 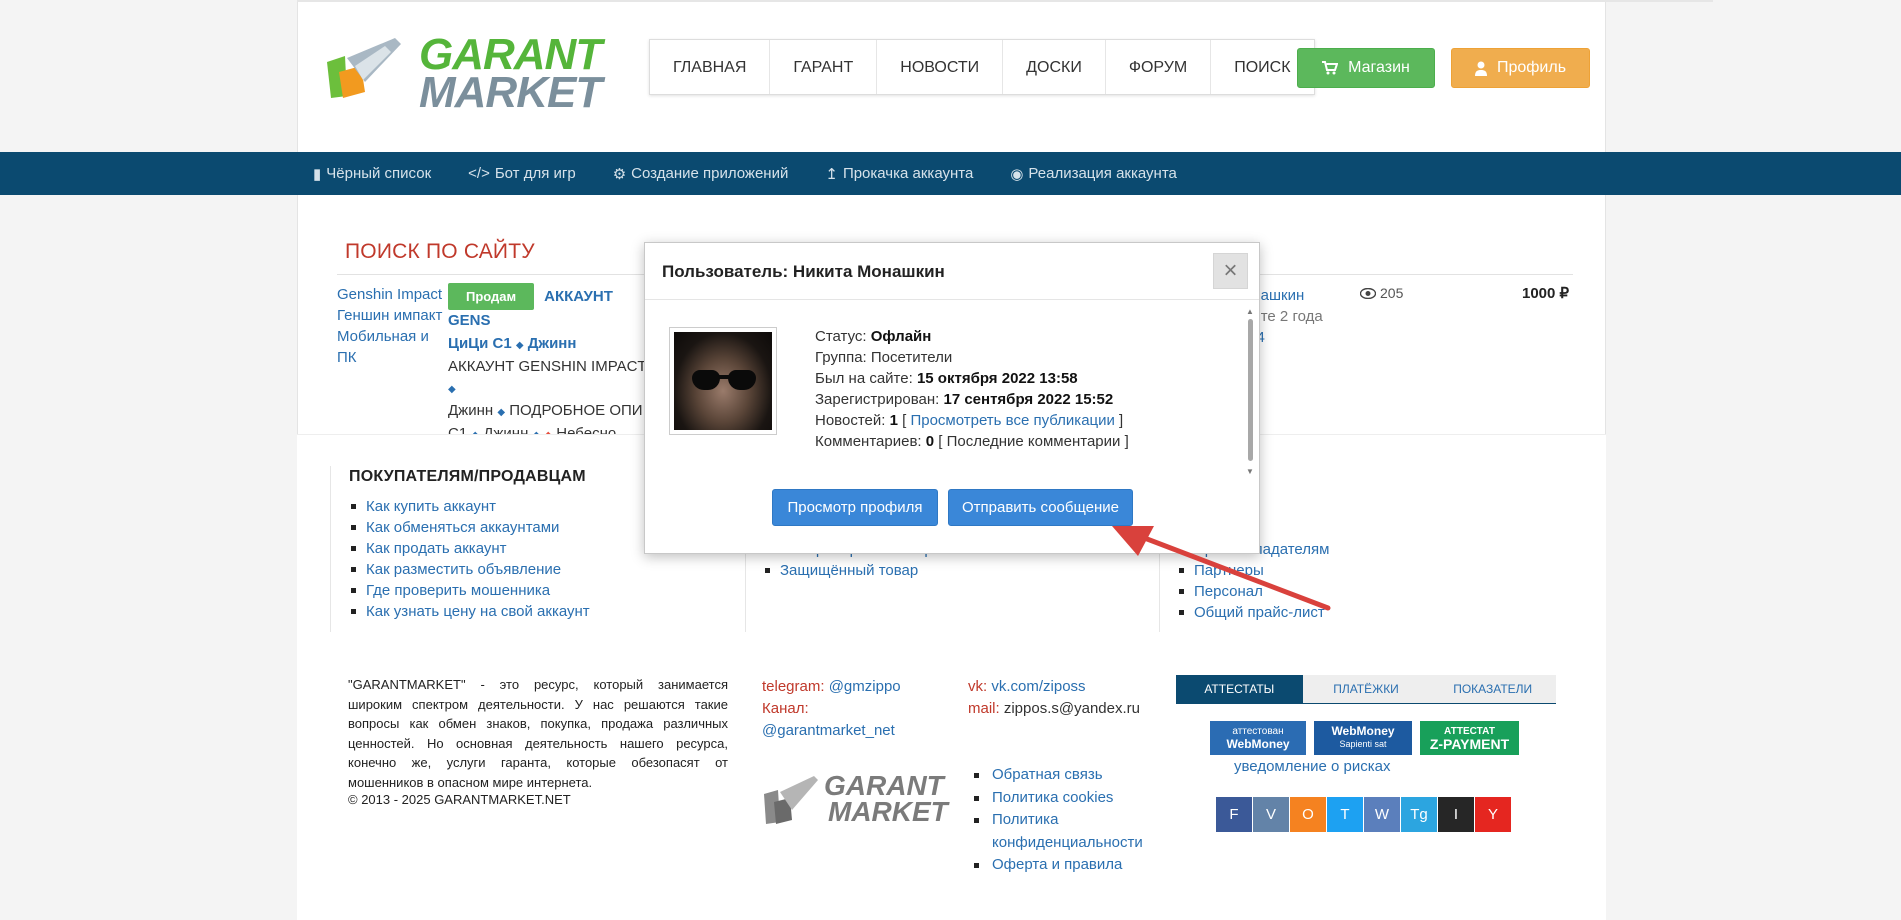 I want to click on modal-title: Пользователь: Никита Монашкин, so click(x=803, y=271).